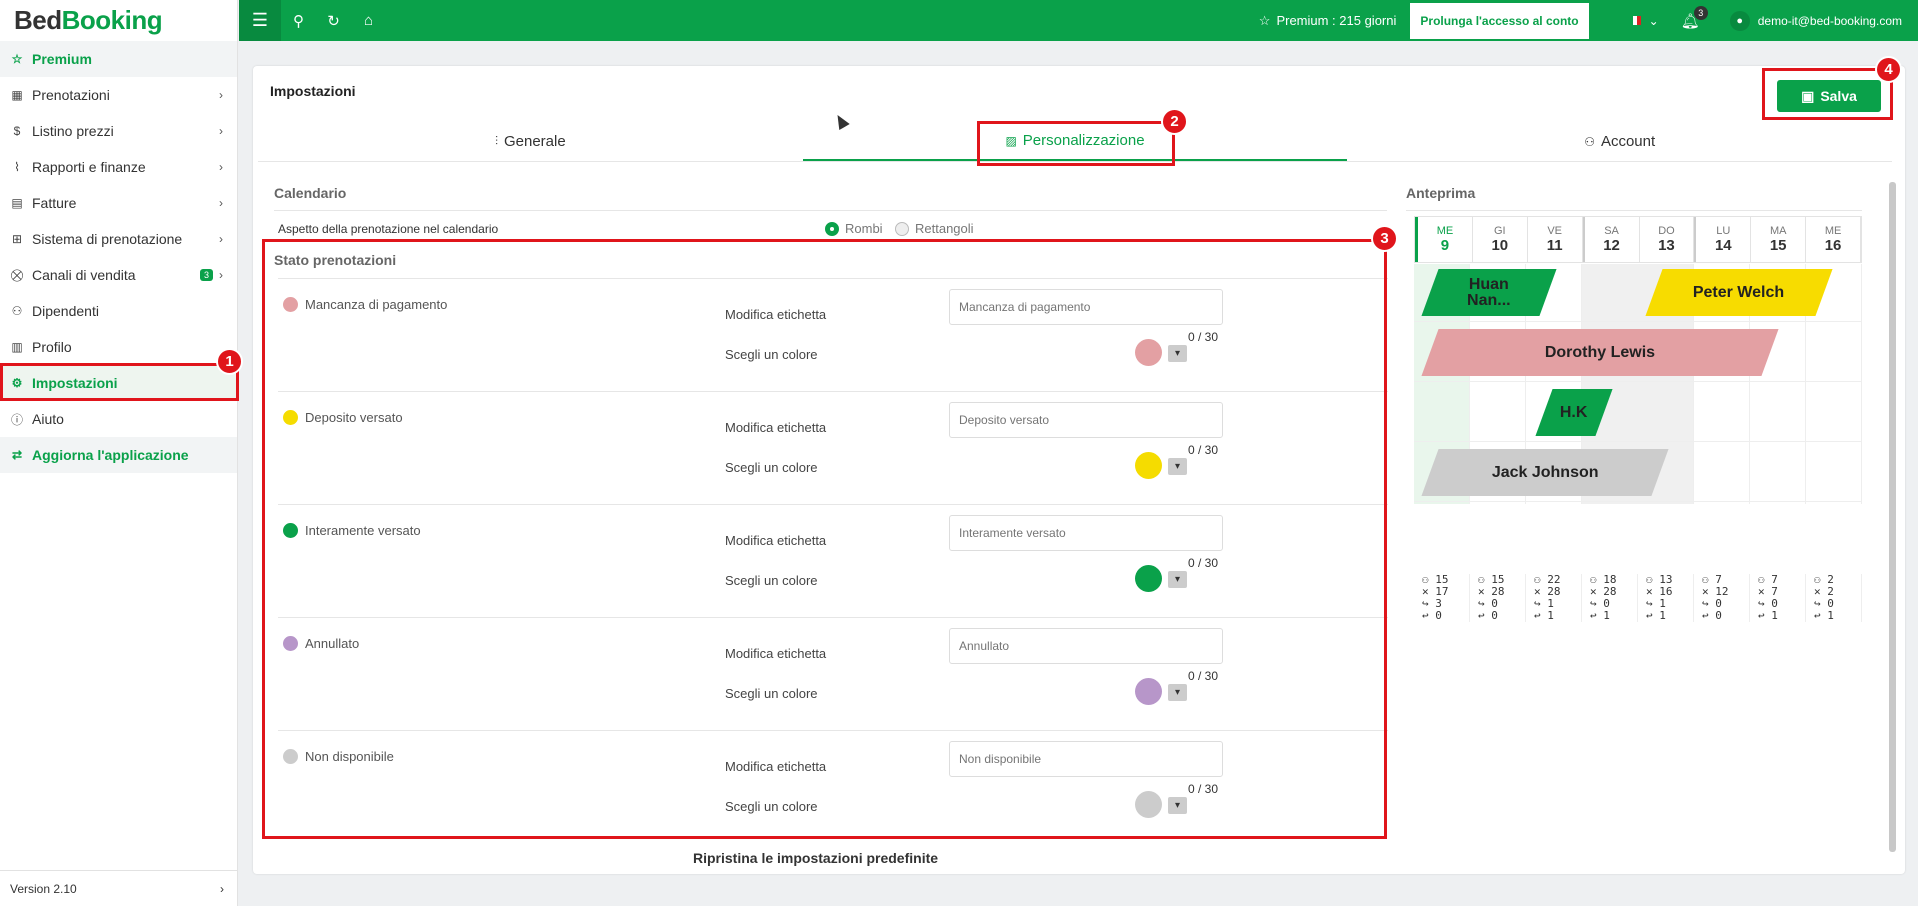 The height and width of the screenshot is (906, 1918). What do you see at coordinates (118, 275) in the screenshot?
I see `sidebar-item-canali-vendita: ⛒ Canali di vendita 3 ›` at bounding box center [118, 275].